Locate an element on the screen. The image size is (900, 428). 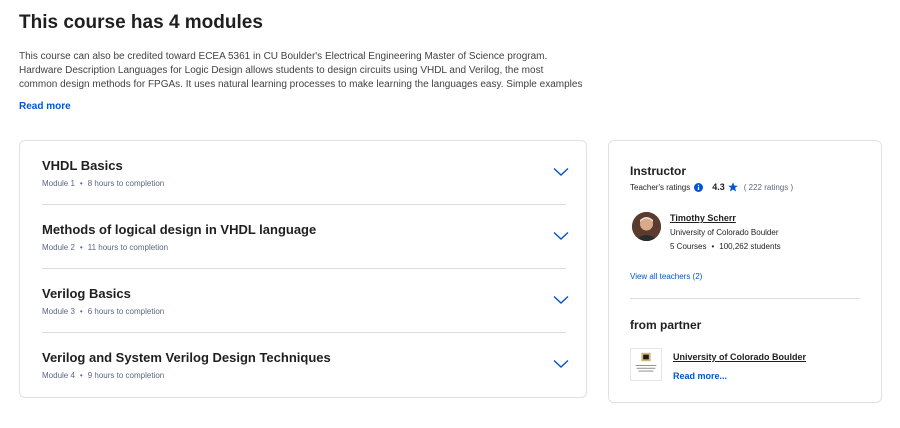
teacher-ratings: Teacher's ratings 4.3 ( 222 ratings ) is located at coordinates (711, 187).